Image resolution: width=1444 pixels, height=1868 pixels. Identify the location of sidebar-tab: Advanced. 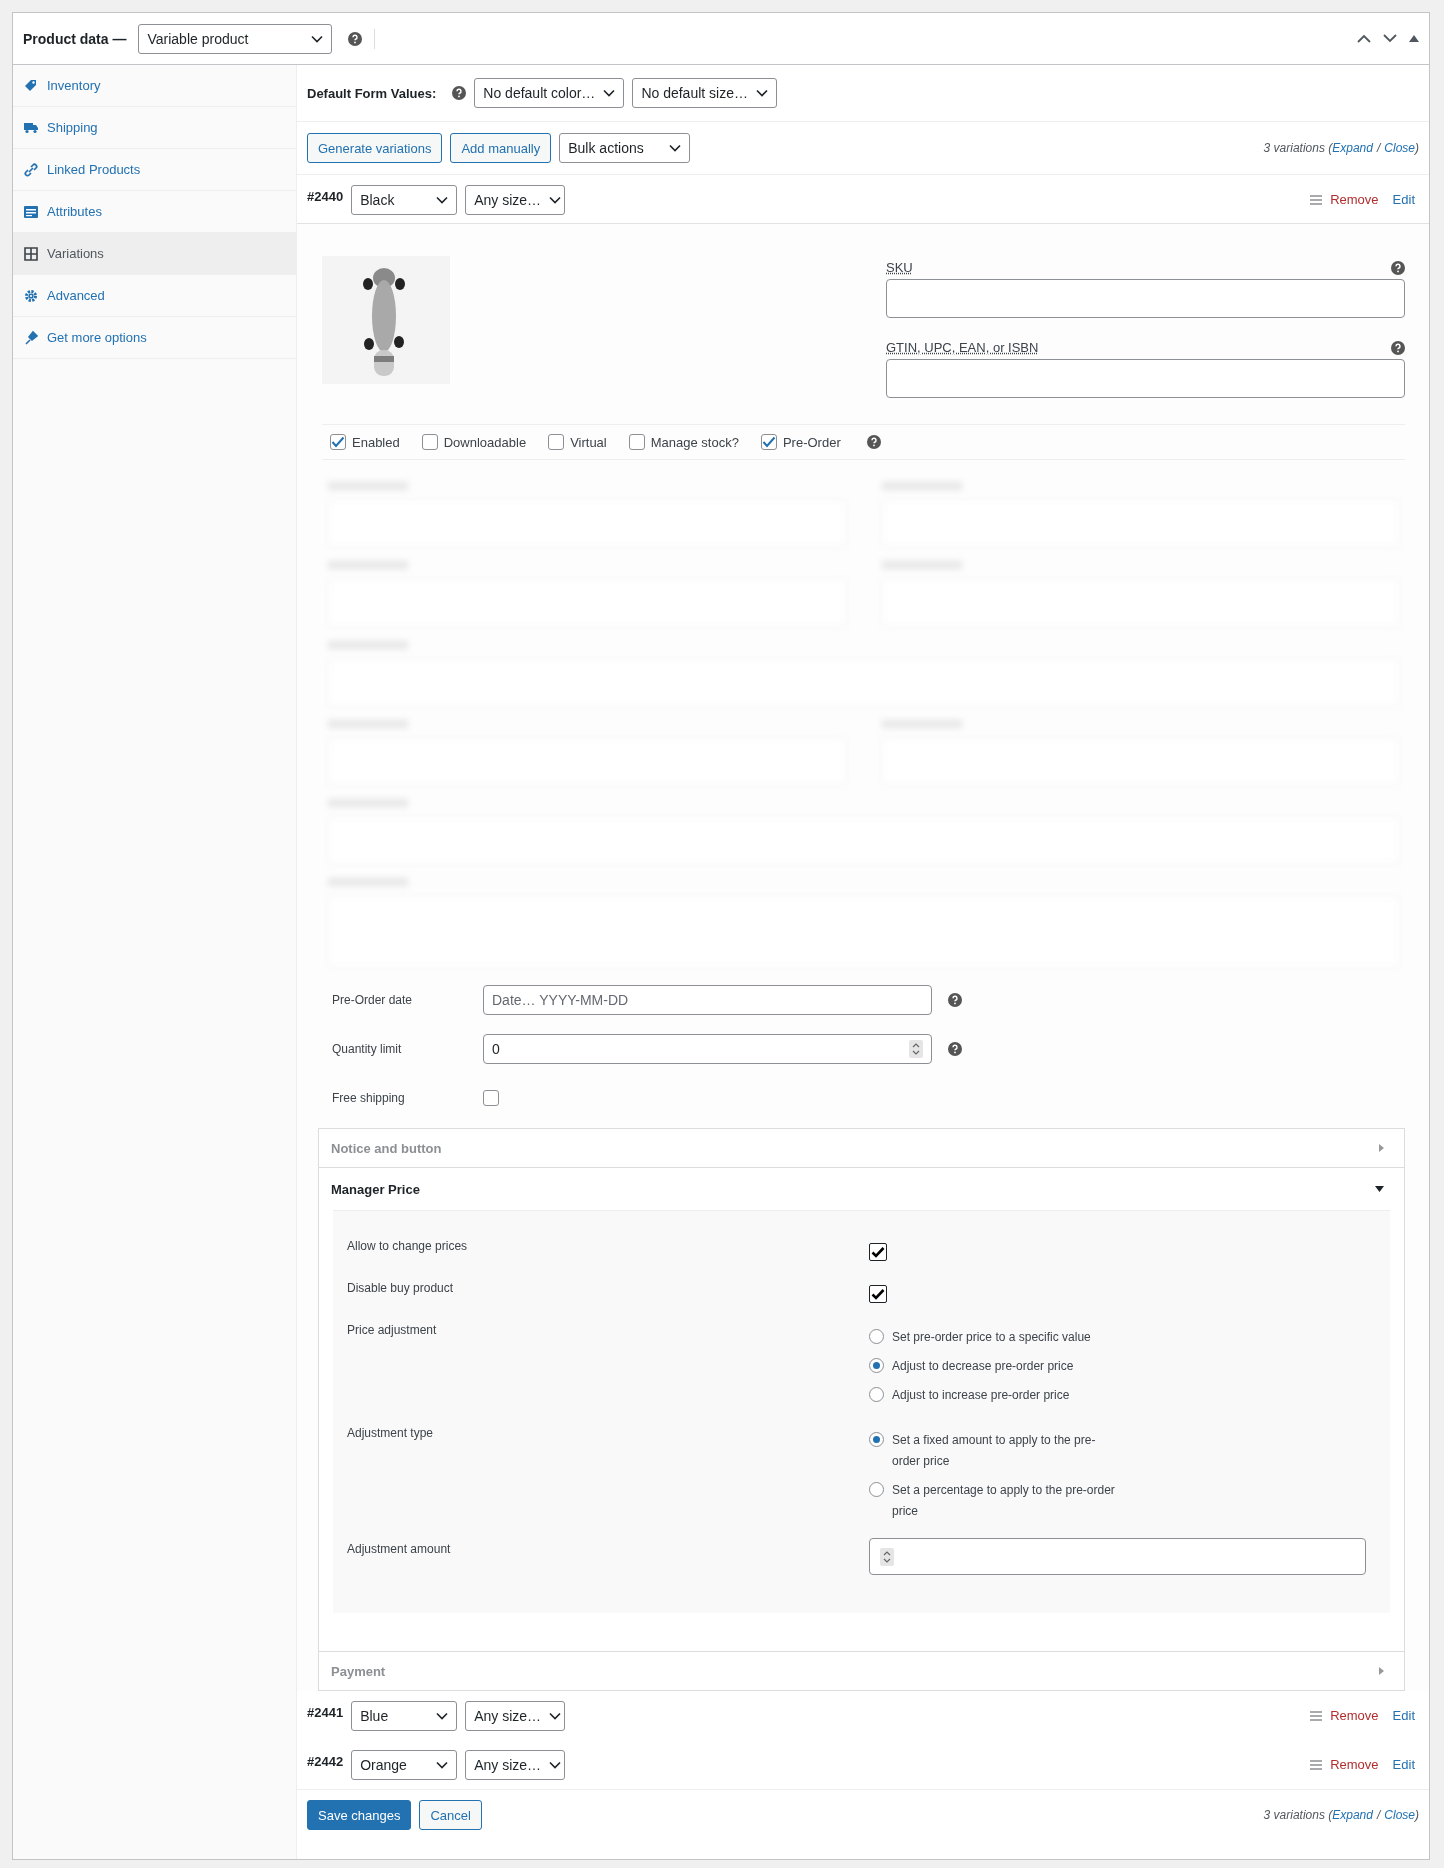
(154, 296).